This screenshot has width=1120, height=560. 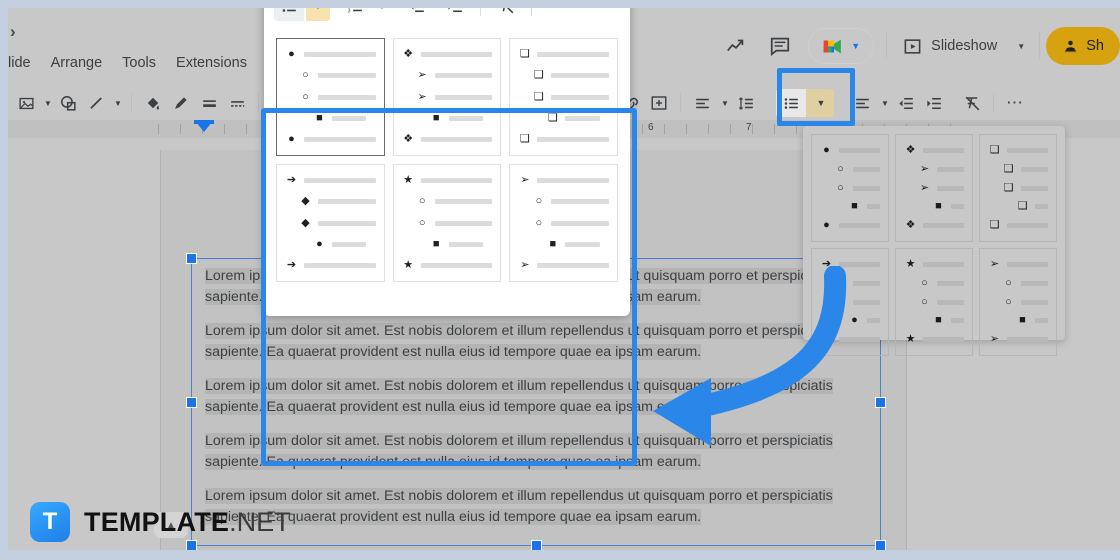 I want to click on more-options-icon: ⋯, so click(x=1015, y=103).